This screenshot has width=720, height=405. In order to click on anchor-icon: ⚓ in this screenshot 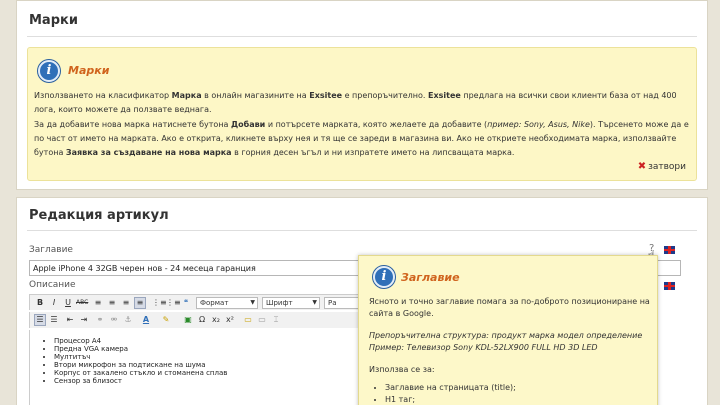, I will do `click(128, 320)`.